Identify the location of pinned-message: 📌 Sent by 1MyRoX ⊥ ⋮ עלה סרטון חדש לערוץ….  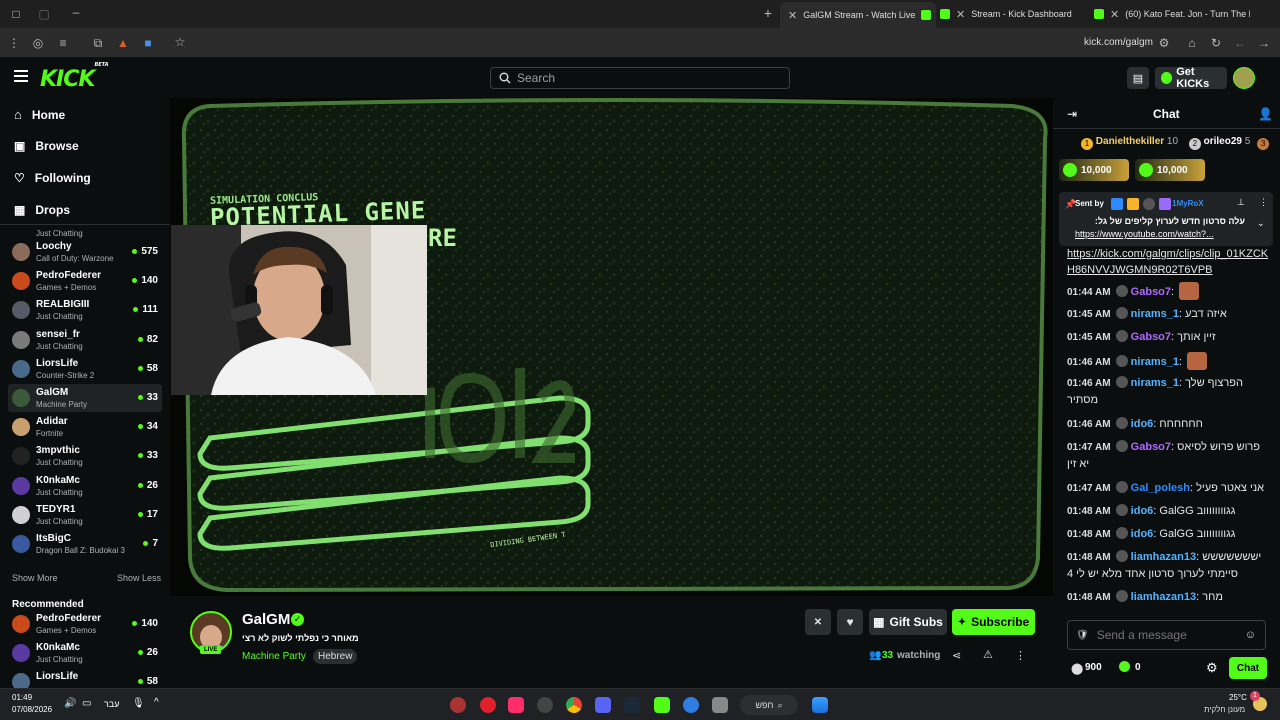
(1166, 219).